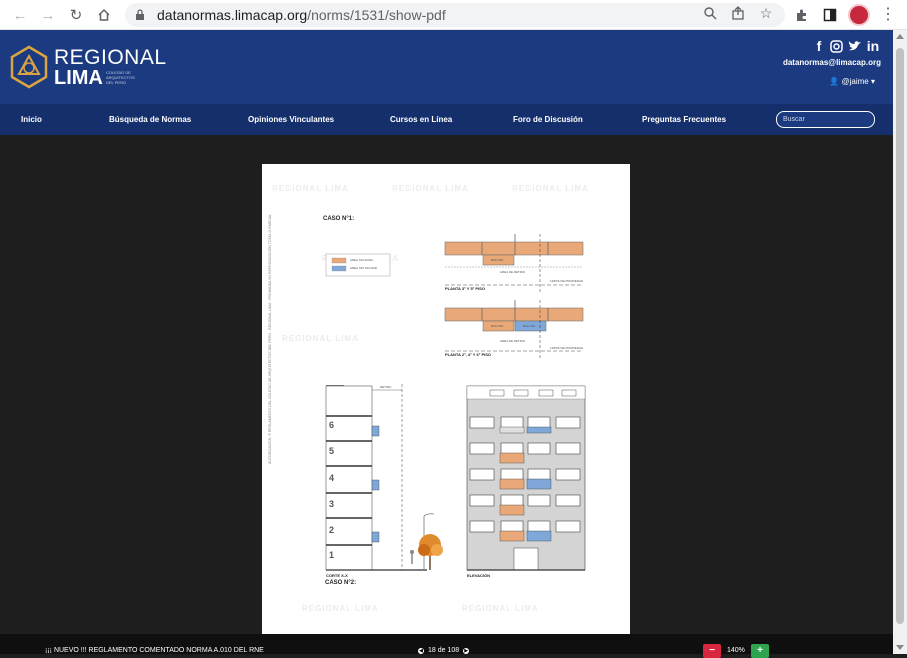 The image size is (907, 658). I want to click on elevacion-label: ELEVACIÓN, so click(479, 575).